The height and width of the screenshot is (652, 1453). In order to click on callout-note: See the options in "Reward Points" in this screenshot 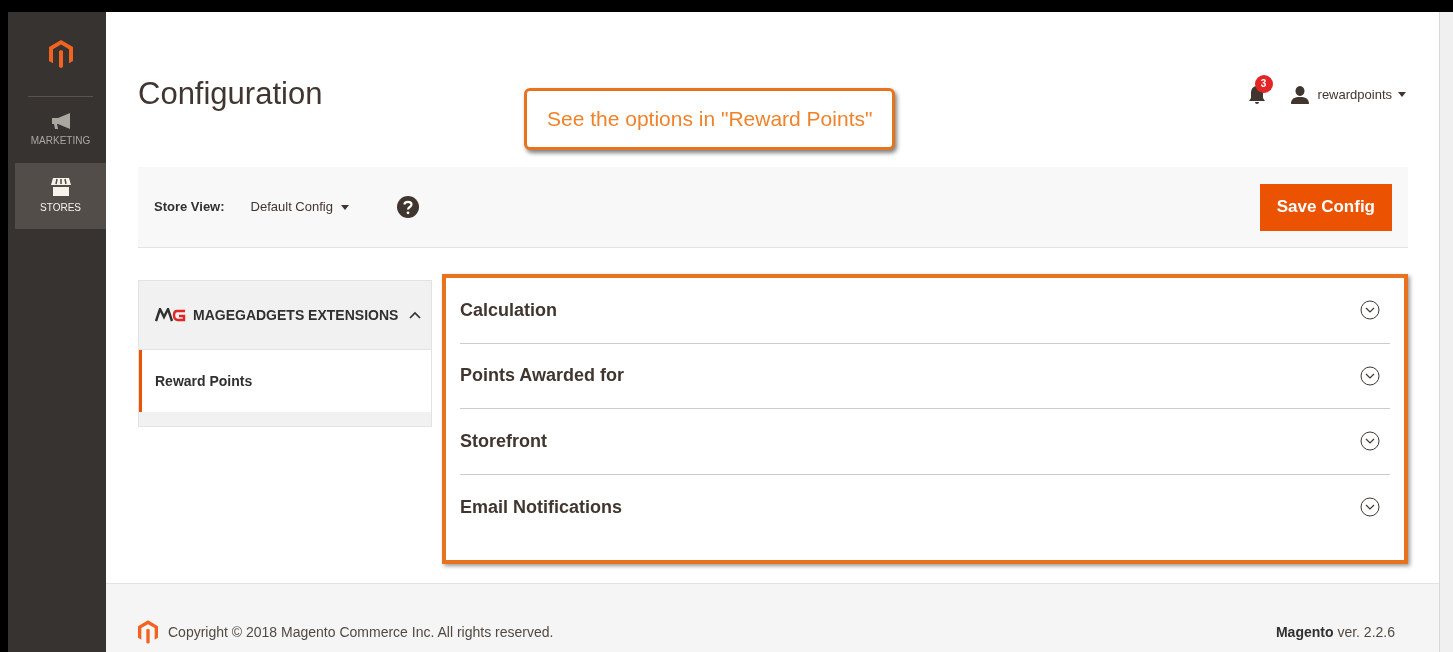, I will do `click(710, 119)`.